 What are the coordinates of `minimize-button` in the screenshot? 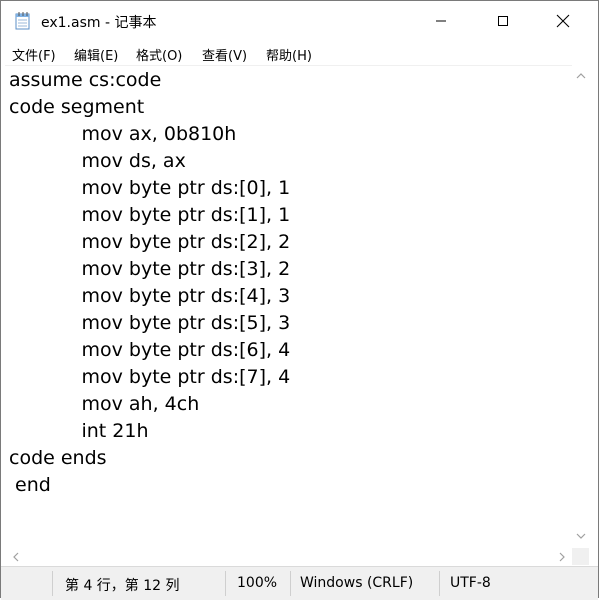 It's located at (441, 21).